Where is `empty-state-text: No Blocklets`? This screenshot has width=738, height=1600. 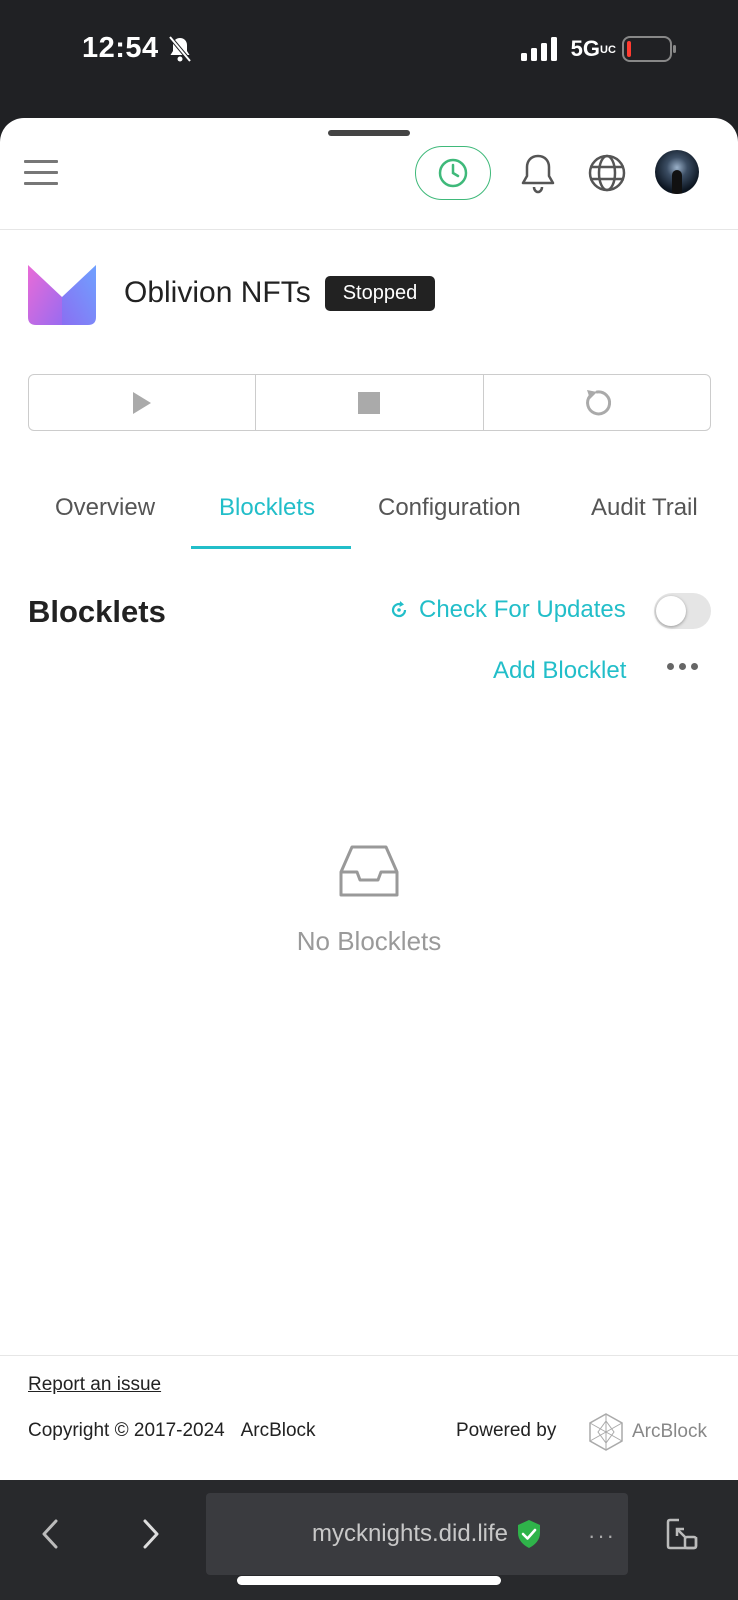 empty-state-text: No Blocklets is located at coordinates (369, 941).